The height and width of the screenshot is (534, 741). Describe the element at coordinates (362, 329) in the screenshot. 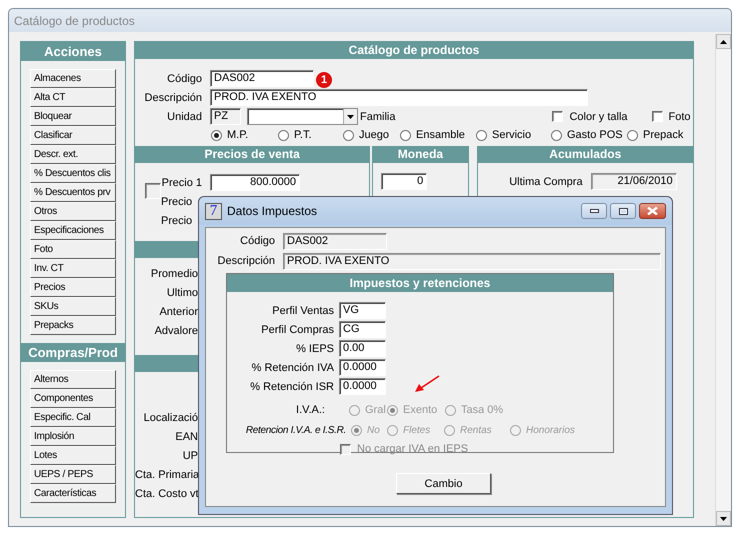

I see `input-field: CG` at that location.